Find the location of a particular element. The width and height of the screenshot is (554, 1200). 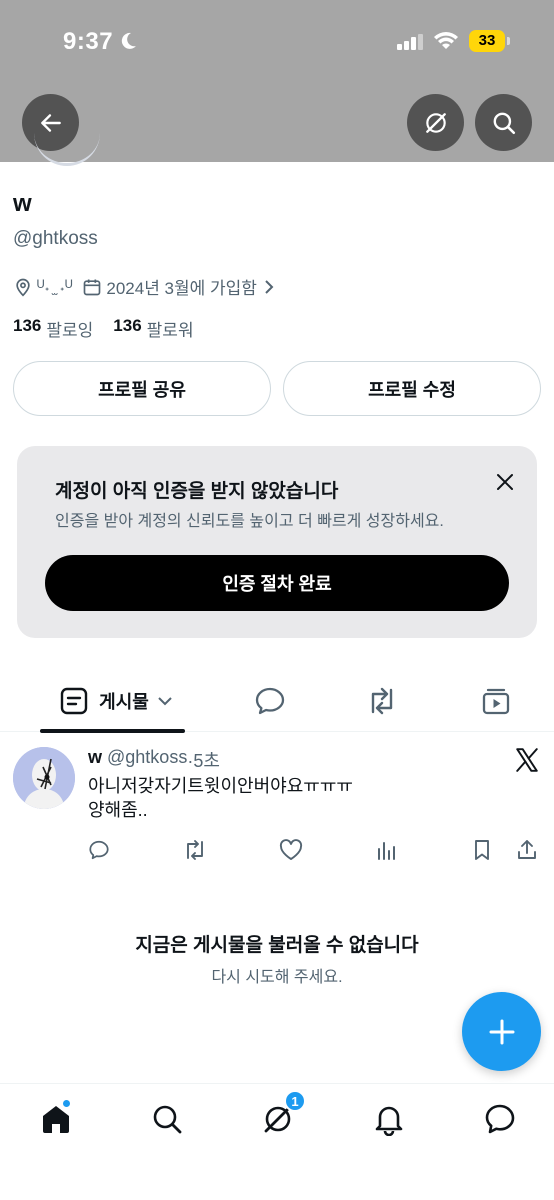

grok-icon is located at coordinates (435, 122).